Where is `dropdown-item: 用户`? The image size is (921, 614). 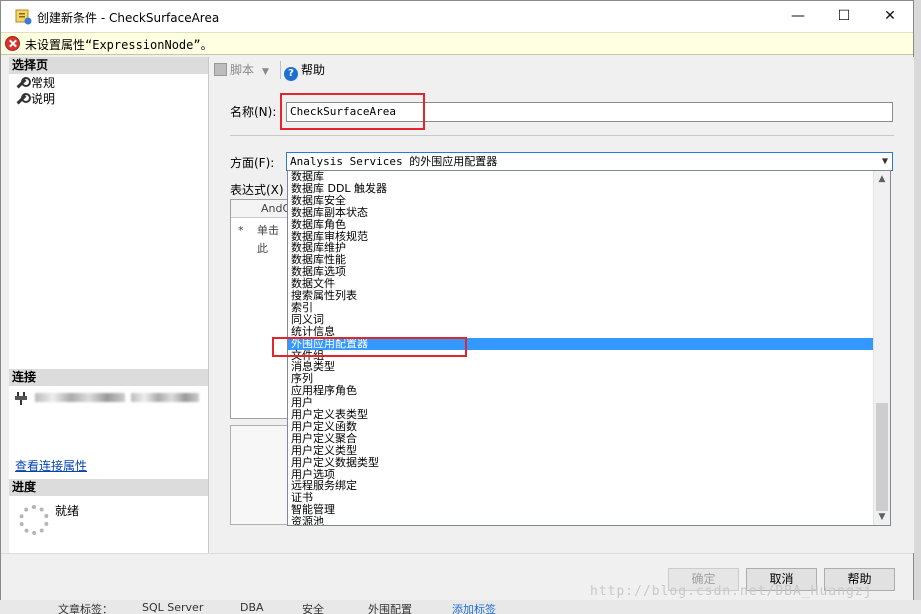 dropdown-item: 用户 is located at coordinates (581, 403).